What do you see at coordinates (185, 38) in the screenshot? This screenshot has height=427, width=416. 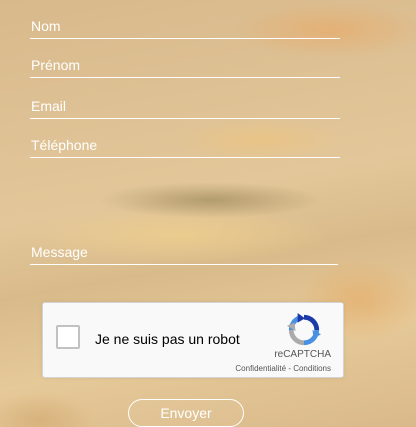 I see `nom-underline` at bounding box center [185, 38].